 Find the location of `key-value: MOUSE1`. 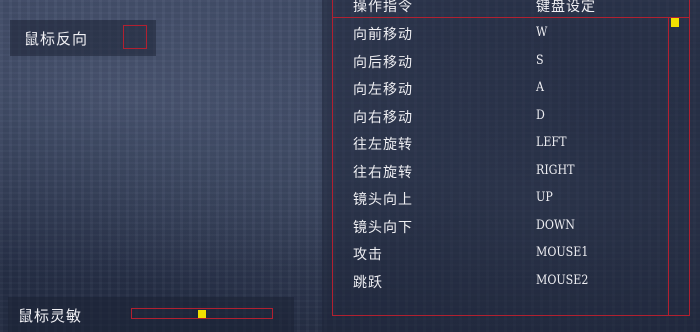

key-value: MOUSE1 is located at coordinates (562, 252).